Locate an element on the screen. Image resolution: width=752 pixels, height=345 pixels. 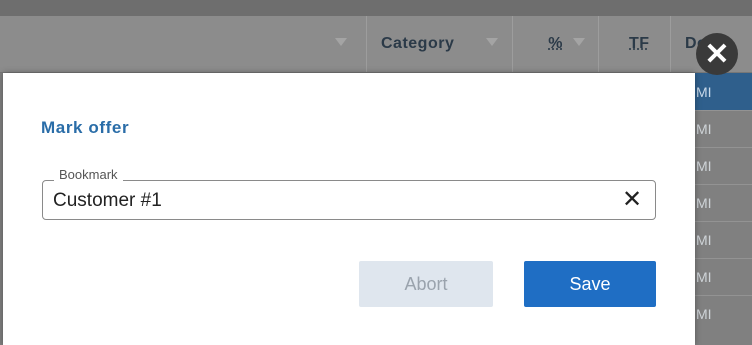
clear-icon: ✕ is located at coordinates (632, 200).